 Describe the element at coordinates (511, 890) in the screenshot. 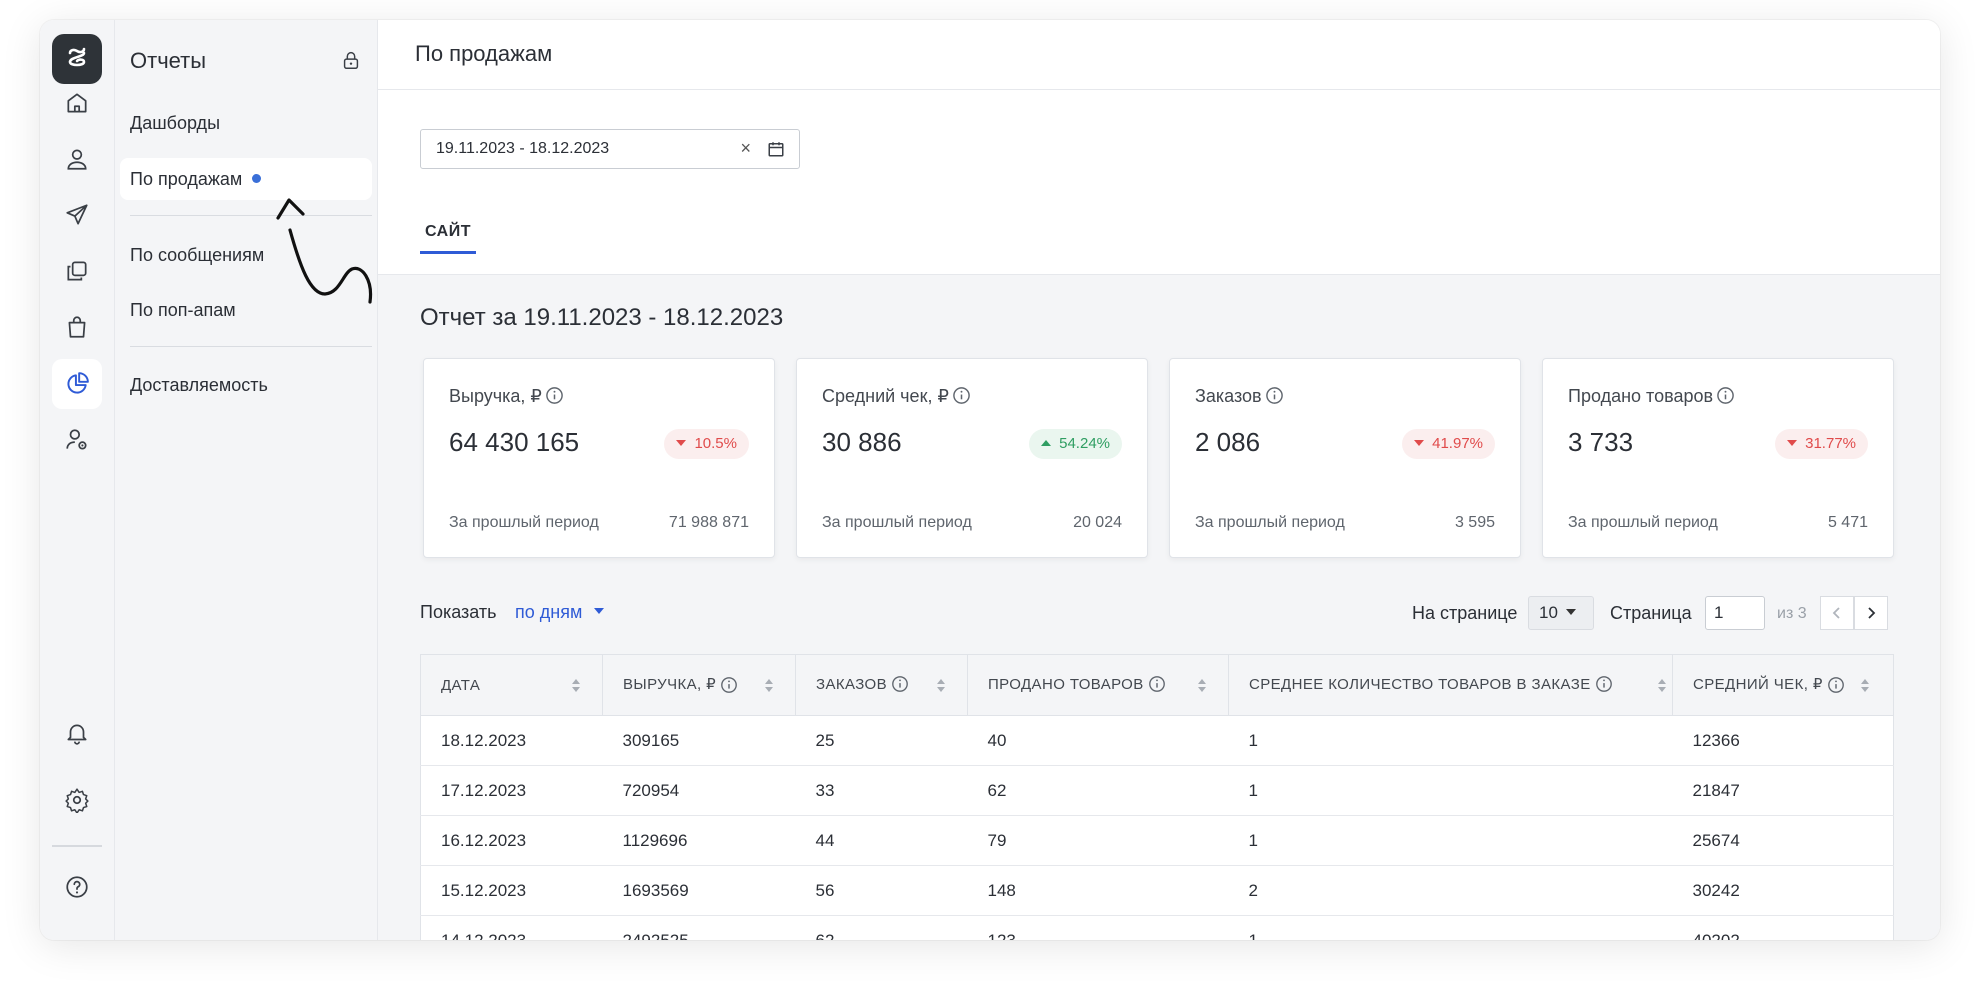

I see `cell-date: 15.12.2023` at that location.